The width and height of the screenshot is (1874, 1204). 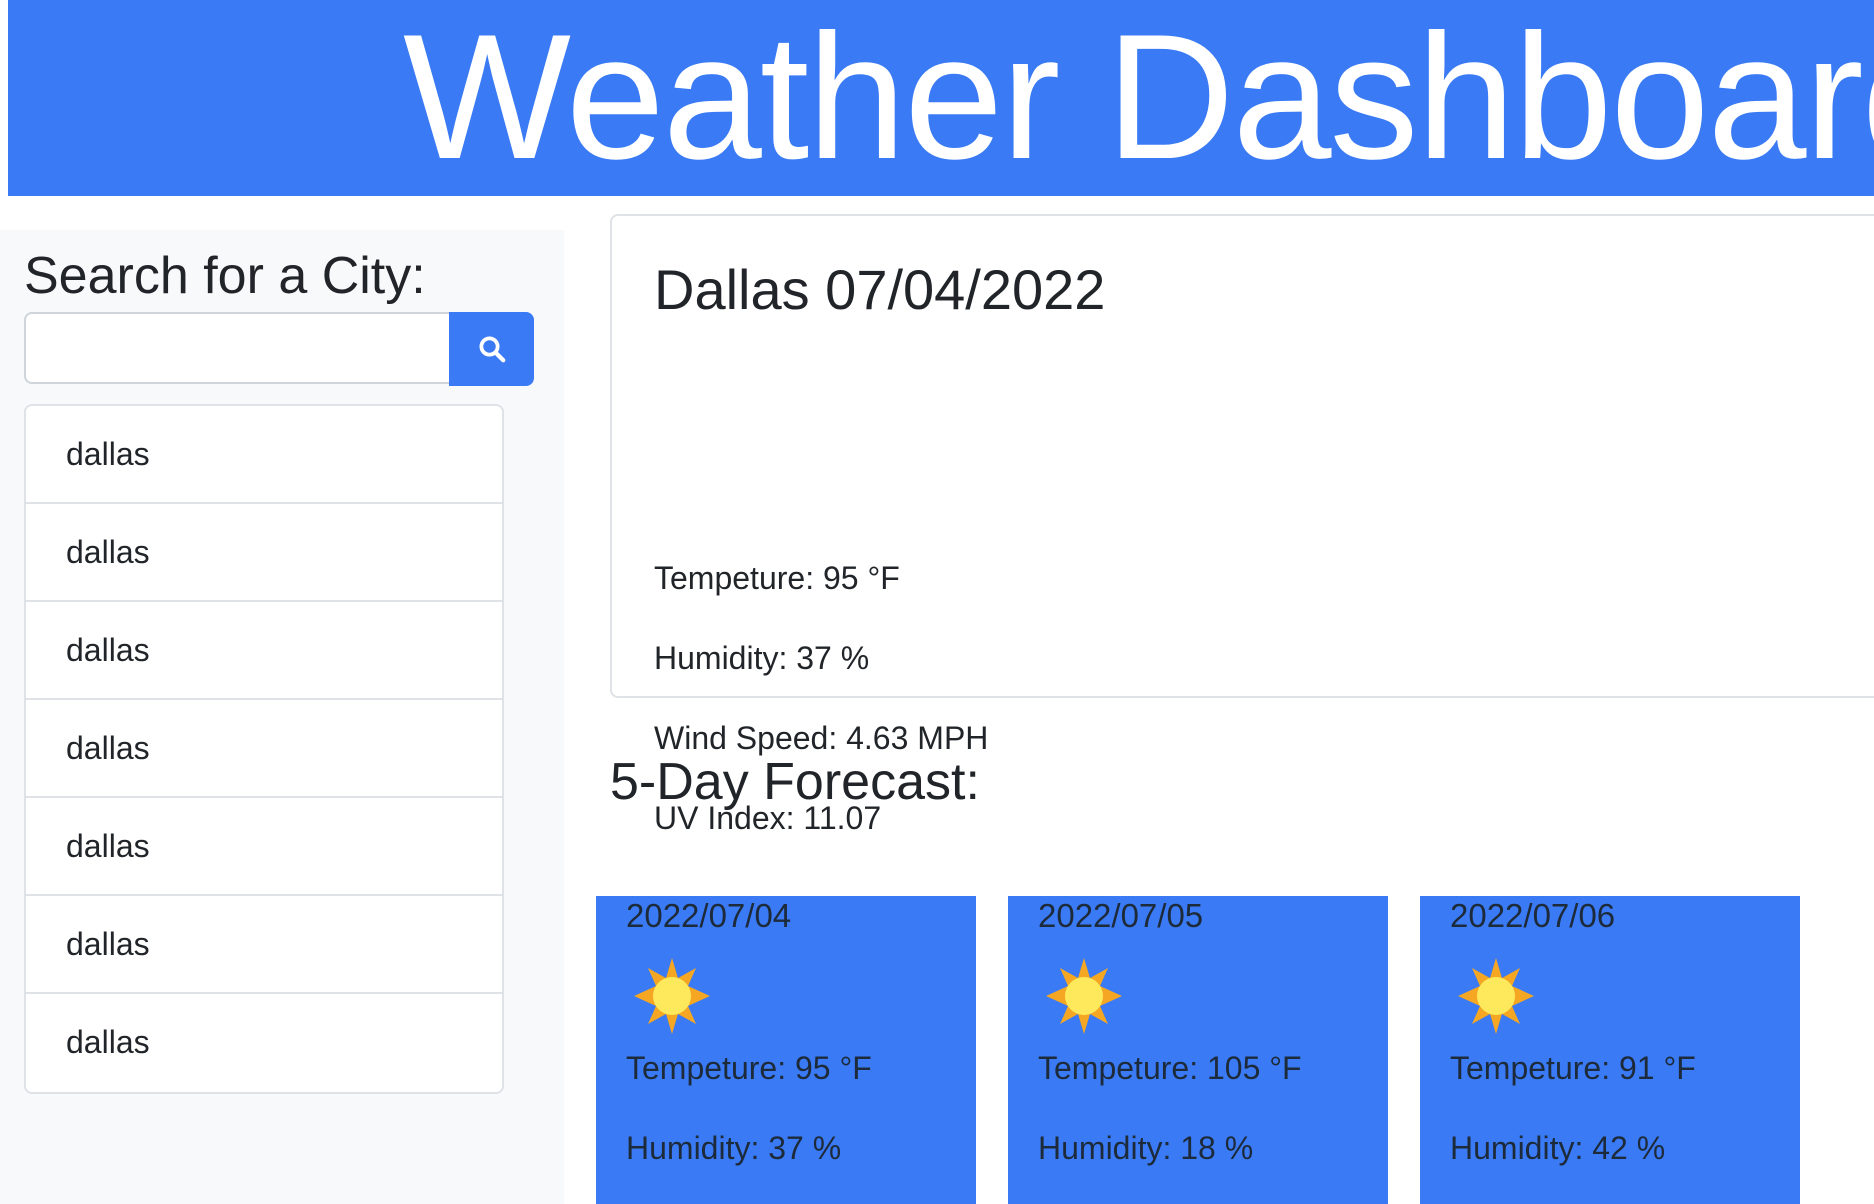 What do you see at coordinates (1146, 1148) in the screenshot?
I see `forecast-humidity: Humidity: 18 %` at bounding box center [1146, 1148].